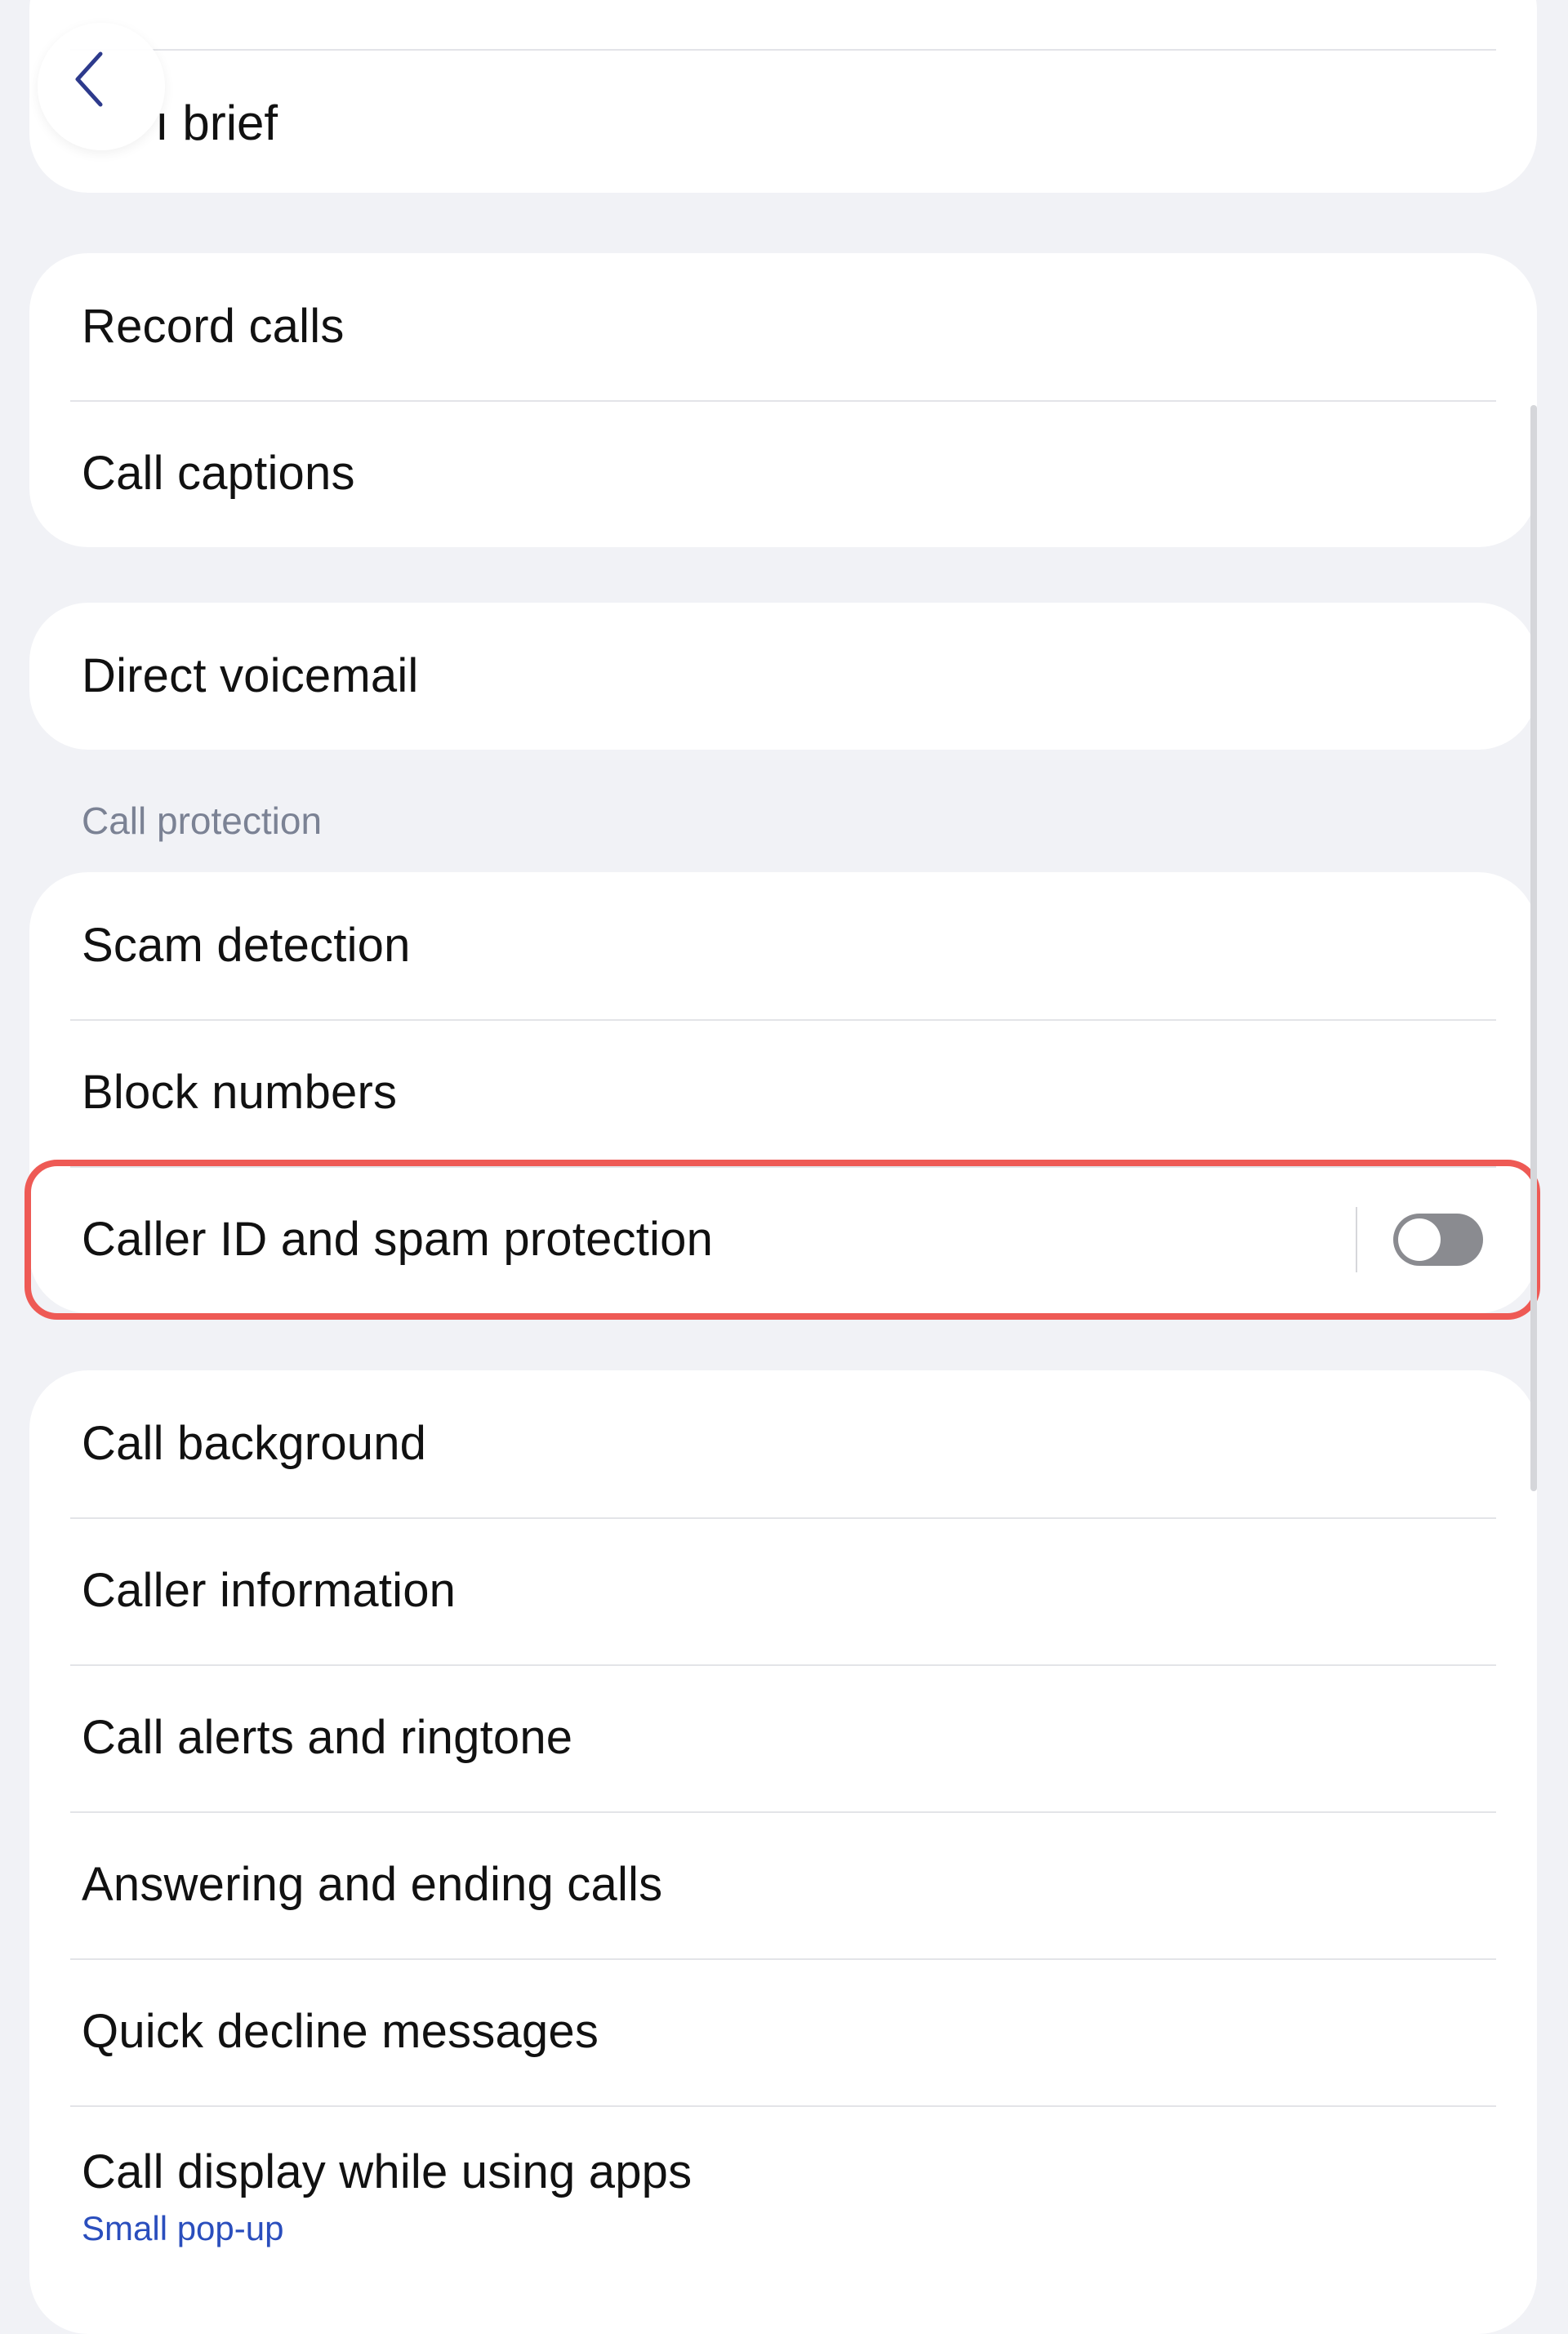  Describe the element at coordinates (783, 1590) in the screenshot. I see `caller-information-item: Caller information` at that location.